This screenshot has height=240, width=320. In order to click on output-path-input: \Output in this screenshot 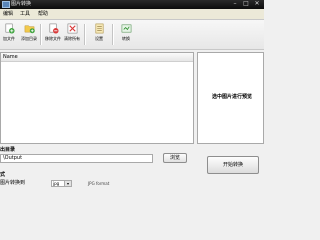, I will do `click(76, 158)`.